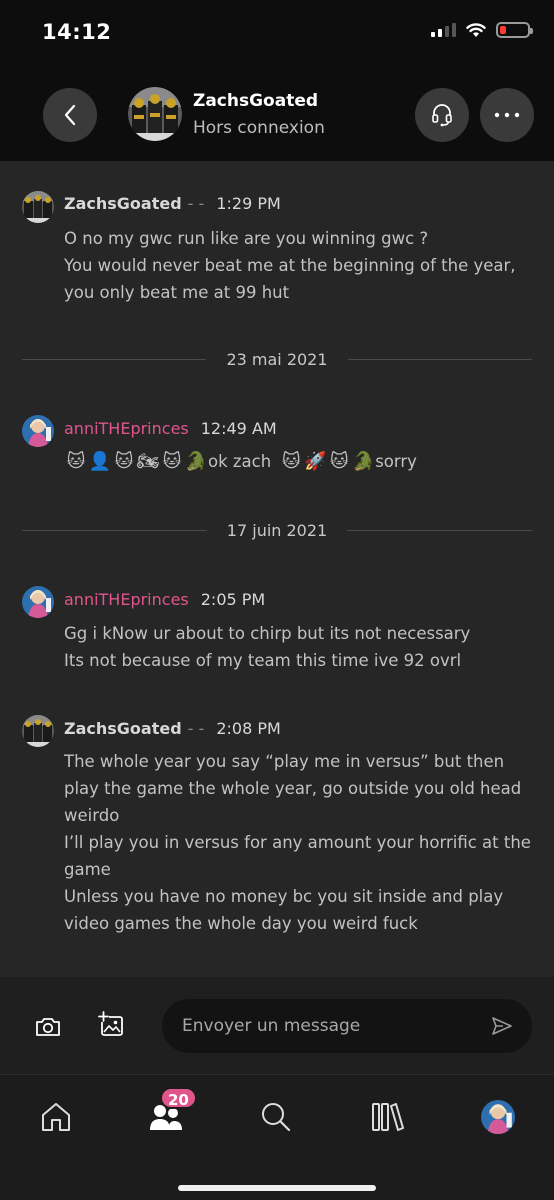 This screenshot has height=1200, width=554. Describe the element at coordinates (87, 869) in the screenshot. I see `message-line: game` at that location.